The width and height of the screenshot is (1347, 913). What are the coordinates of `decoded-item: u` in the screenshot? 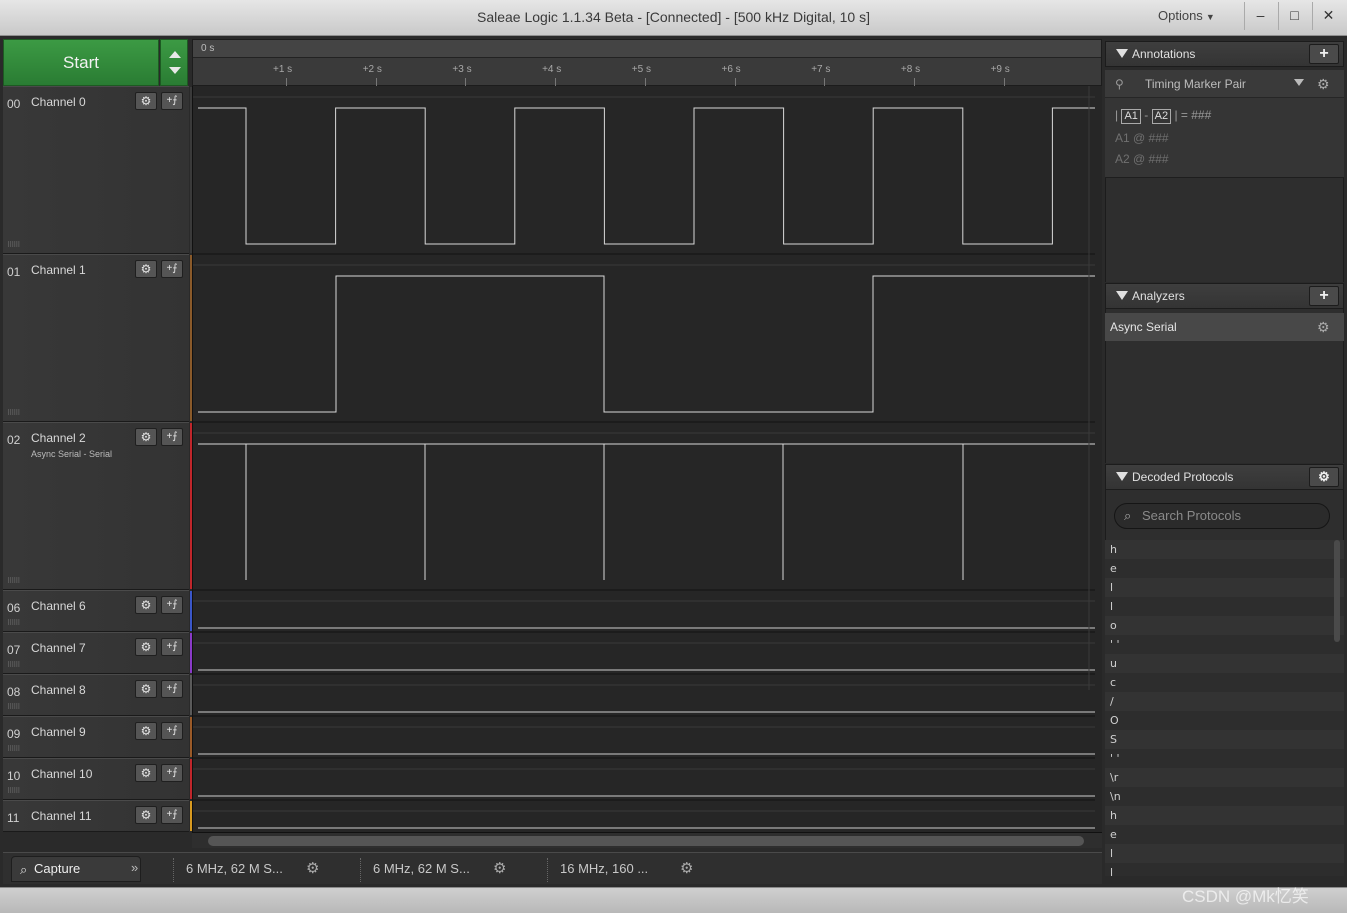 It's located at (1224, 663).